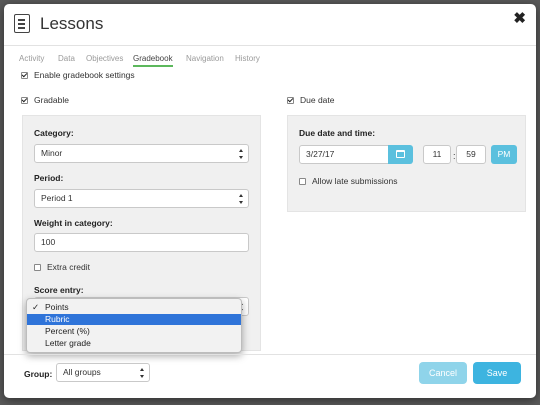  What do you see at coordinates (317, 100) in the screenshot?
I see `due-date-label: Due date` at bounding box center [317, 100].